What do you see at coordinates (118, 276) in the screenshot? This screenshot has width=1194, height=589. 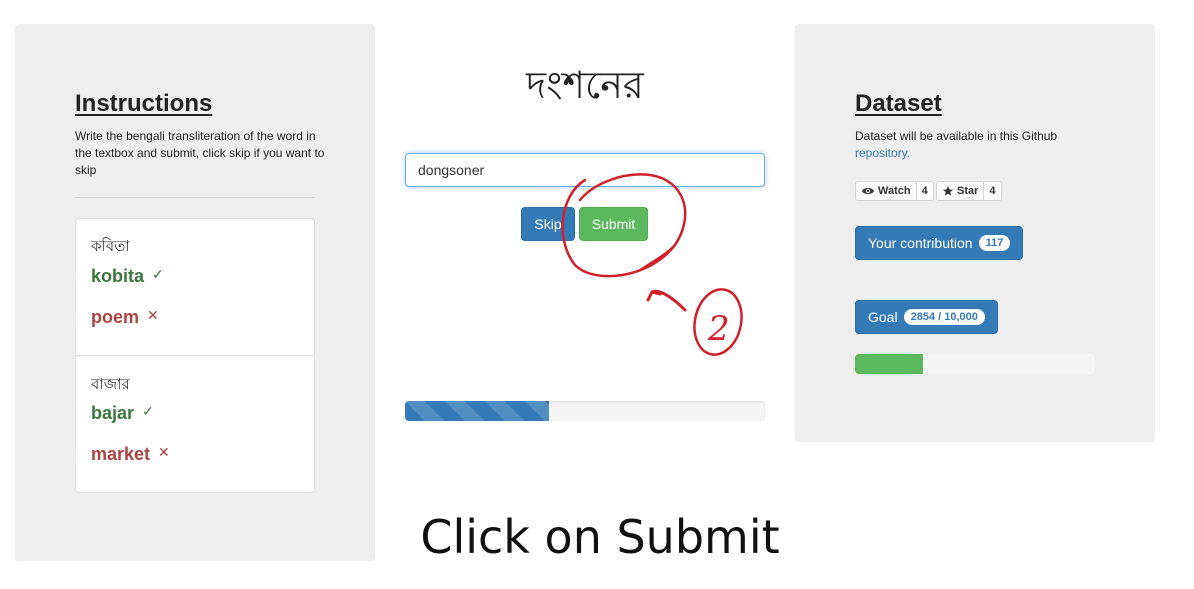 I see `correct-answer-text: kobita` at bounding box center [118, 276].